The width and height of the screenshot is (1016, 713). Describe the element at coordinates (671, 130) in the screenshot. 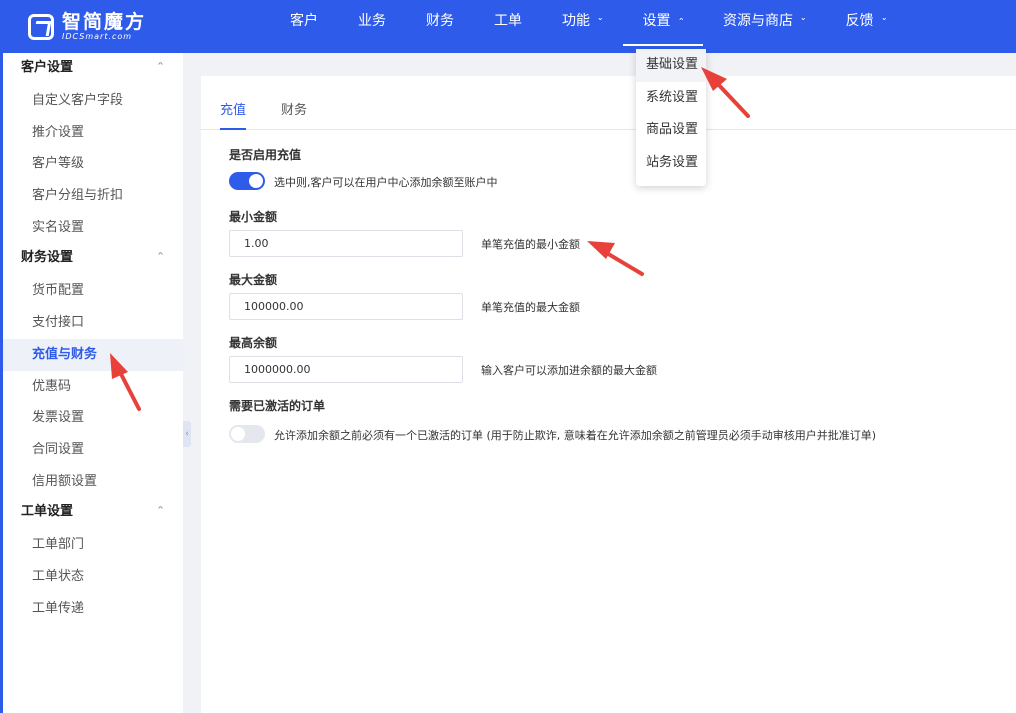

I see `menu-item-product-settings: 商品设置` at that location.